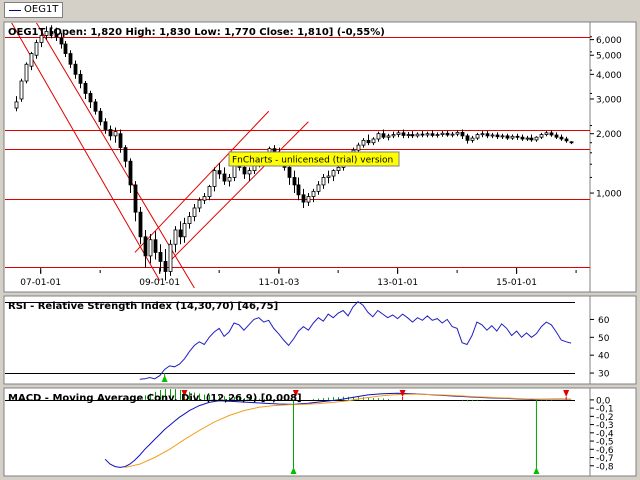 Image resolution: width=640 pixels, height=480 pixels. I want to click on price-header-high: High: 1,830, so click(158, 32).